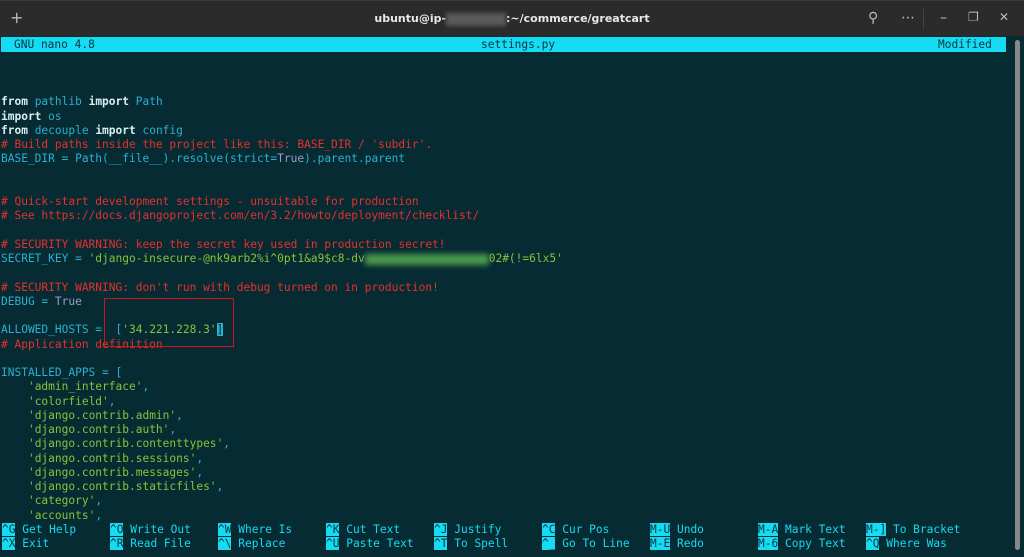 The height and width of the screenshot is (557, 1024). Describe the element at coordinates (282, 402) in the screenshot. I see `code-line: 'colorfield',` at that location.